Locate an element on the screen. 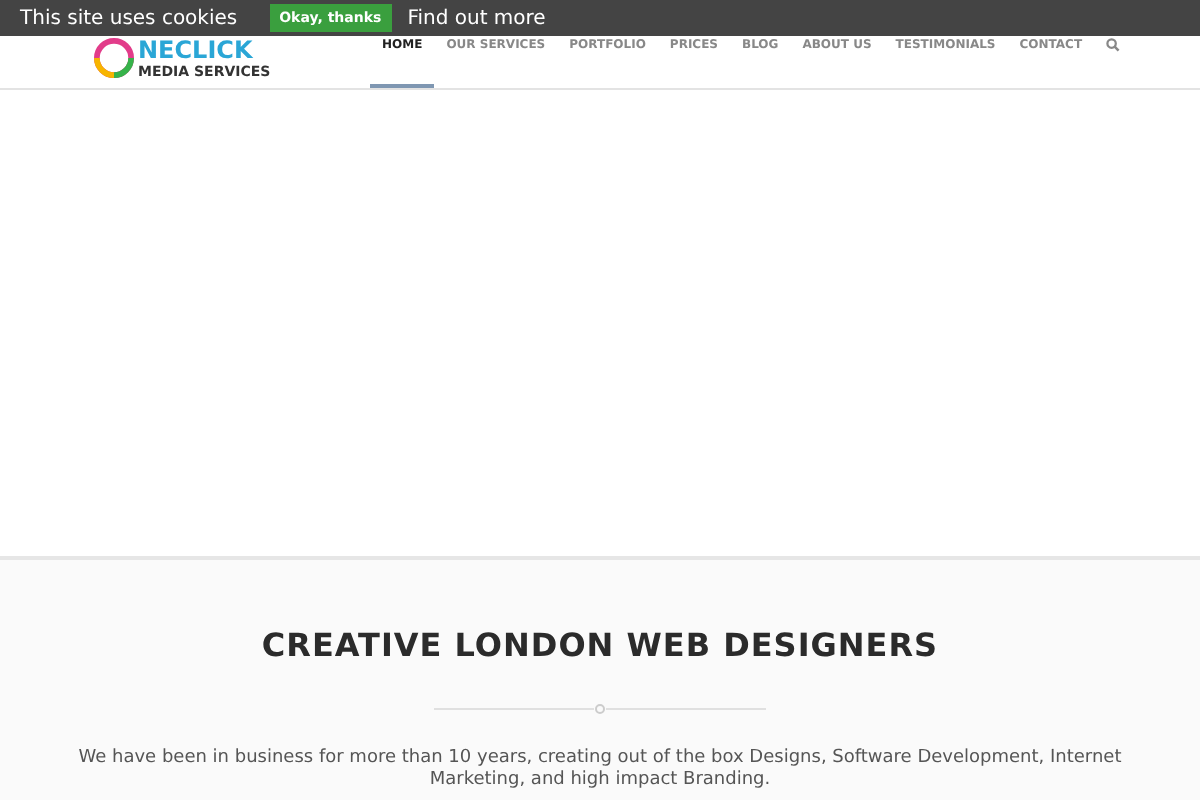  intro-text: We have been in business for more than 10 years, creating out of the box Designs, Software Development, Internet Marketing, and high impact Branding. is located at coordinates (600, 770).